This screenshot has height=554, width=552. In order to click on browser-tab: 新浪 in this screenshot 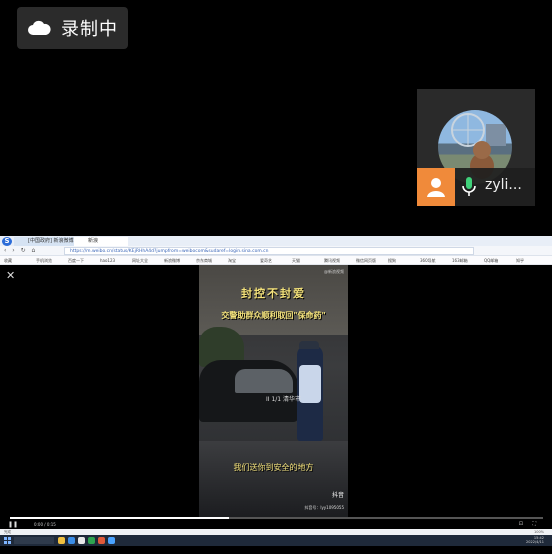, I will do `click(101, 241)`.